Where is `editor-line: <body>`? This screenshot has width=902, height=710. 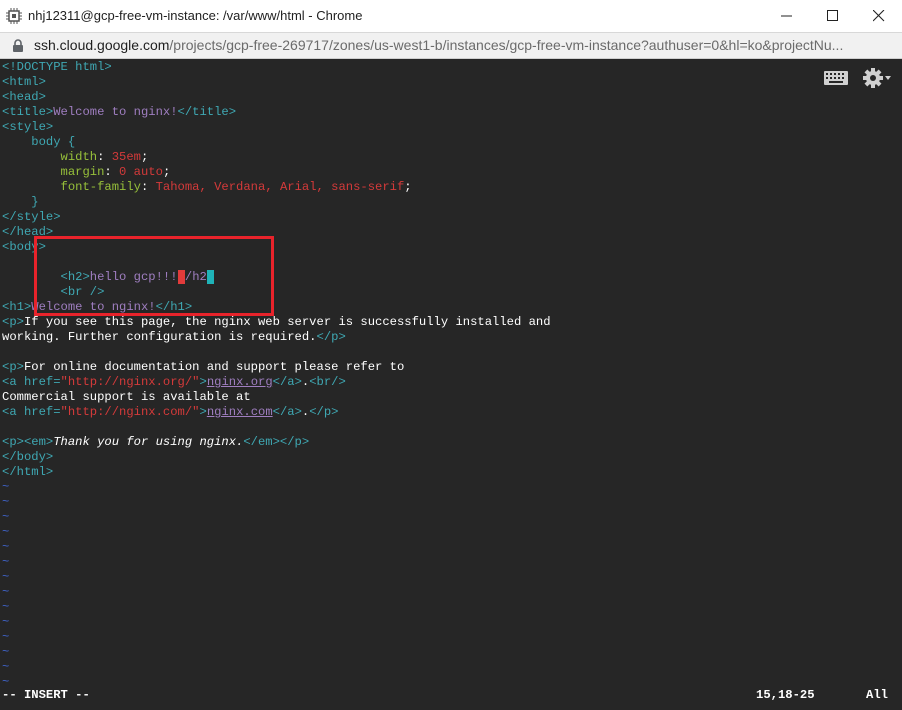 editor-line: <body> is located at coordinates (24, 247).